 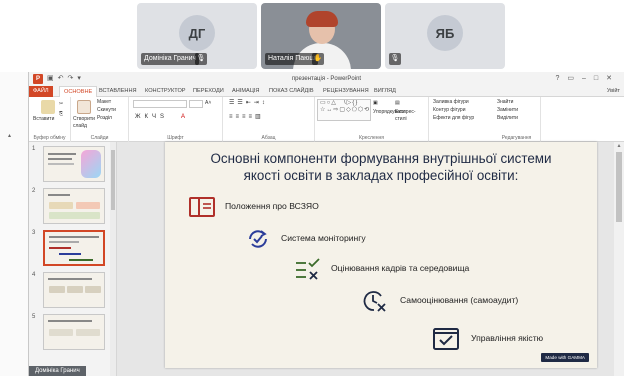 I want to click on thumbnail-scrollbar, so click(x=113, y=259).